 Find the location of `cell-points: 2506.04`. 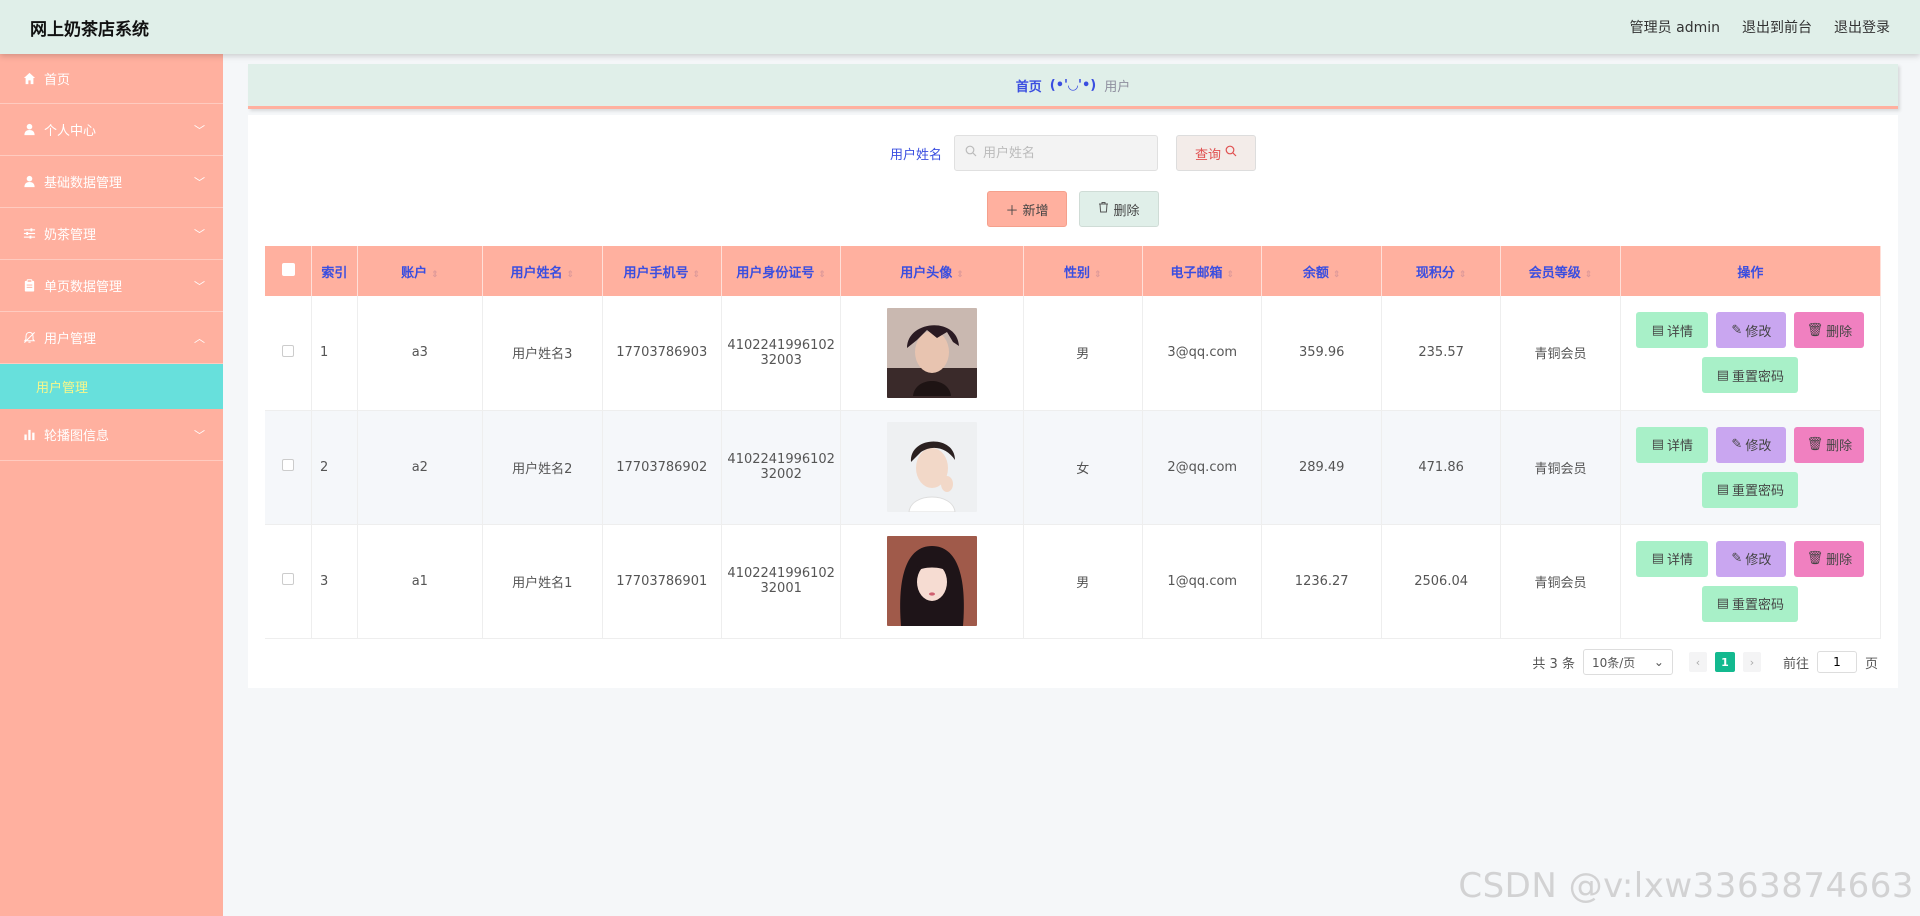

cell-points: 2506.04 is located at coordinates (1441, 581).